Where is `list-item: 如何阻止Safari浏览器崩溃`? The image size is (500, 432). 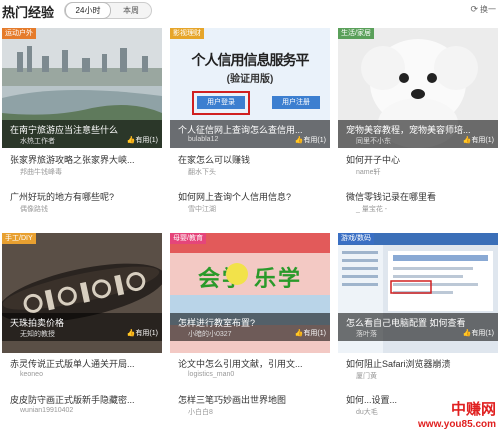 list-item: 如何阻止Safari浏览器崩溃 is located at coordinates (421, 363).